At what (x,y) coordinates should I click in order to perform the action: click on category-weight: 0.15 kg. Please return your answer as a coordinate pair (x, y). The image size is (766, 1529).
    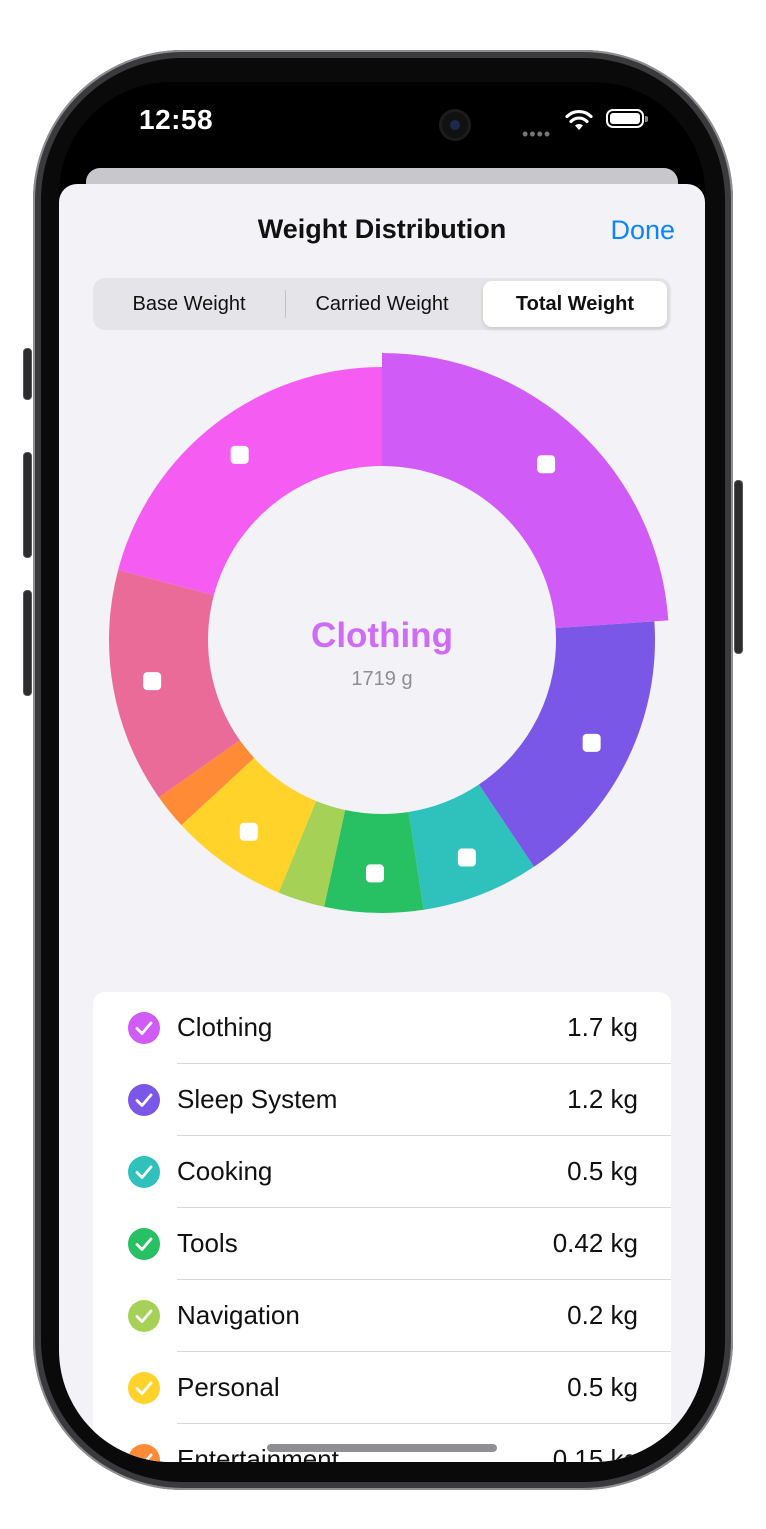
    Looking at the image, I should click on (595, 1453).